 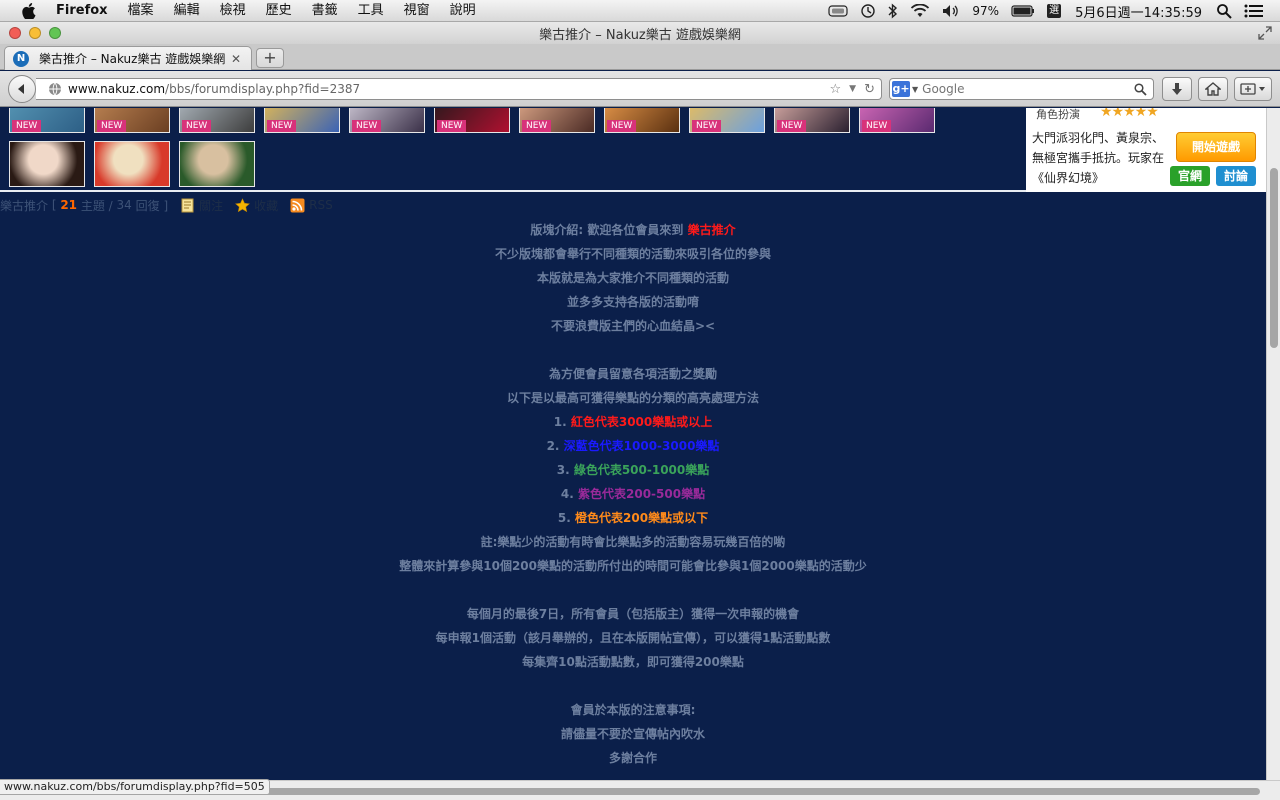 I want to click on back-button, so click(x=22, y=89).